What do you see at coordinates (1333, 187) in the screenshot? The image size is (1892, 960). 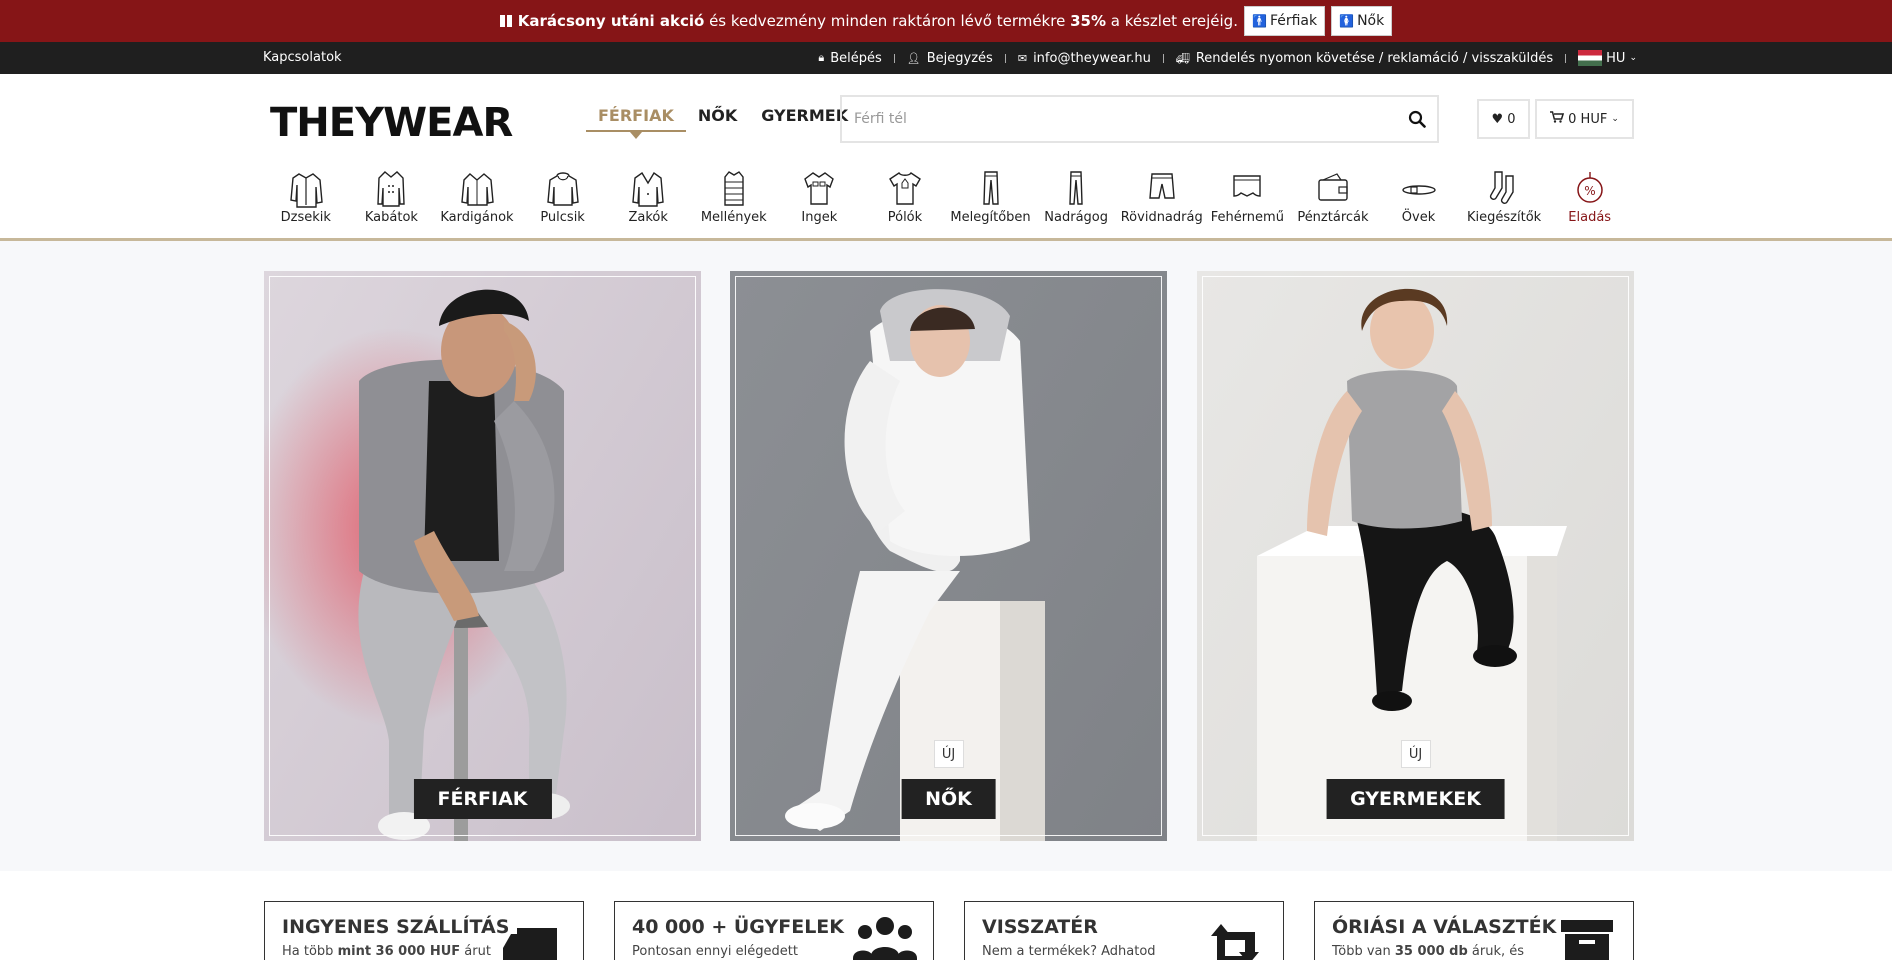 I see `wallet-icon` at bounding box center [1333, 187].